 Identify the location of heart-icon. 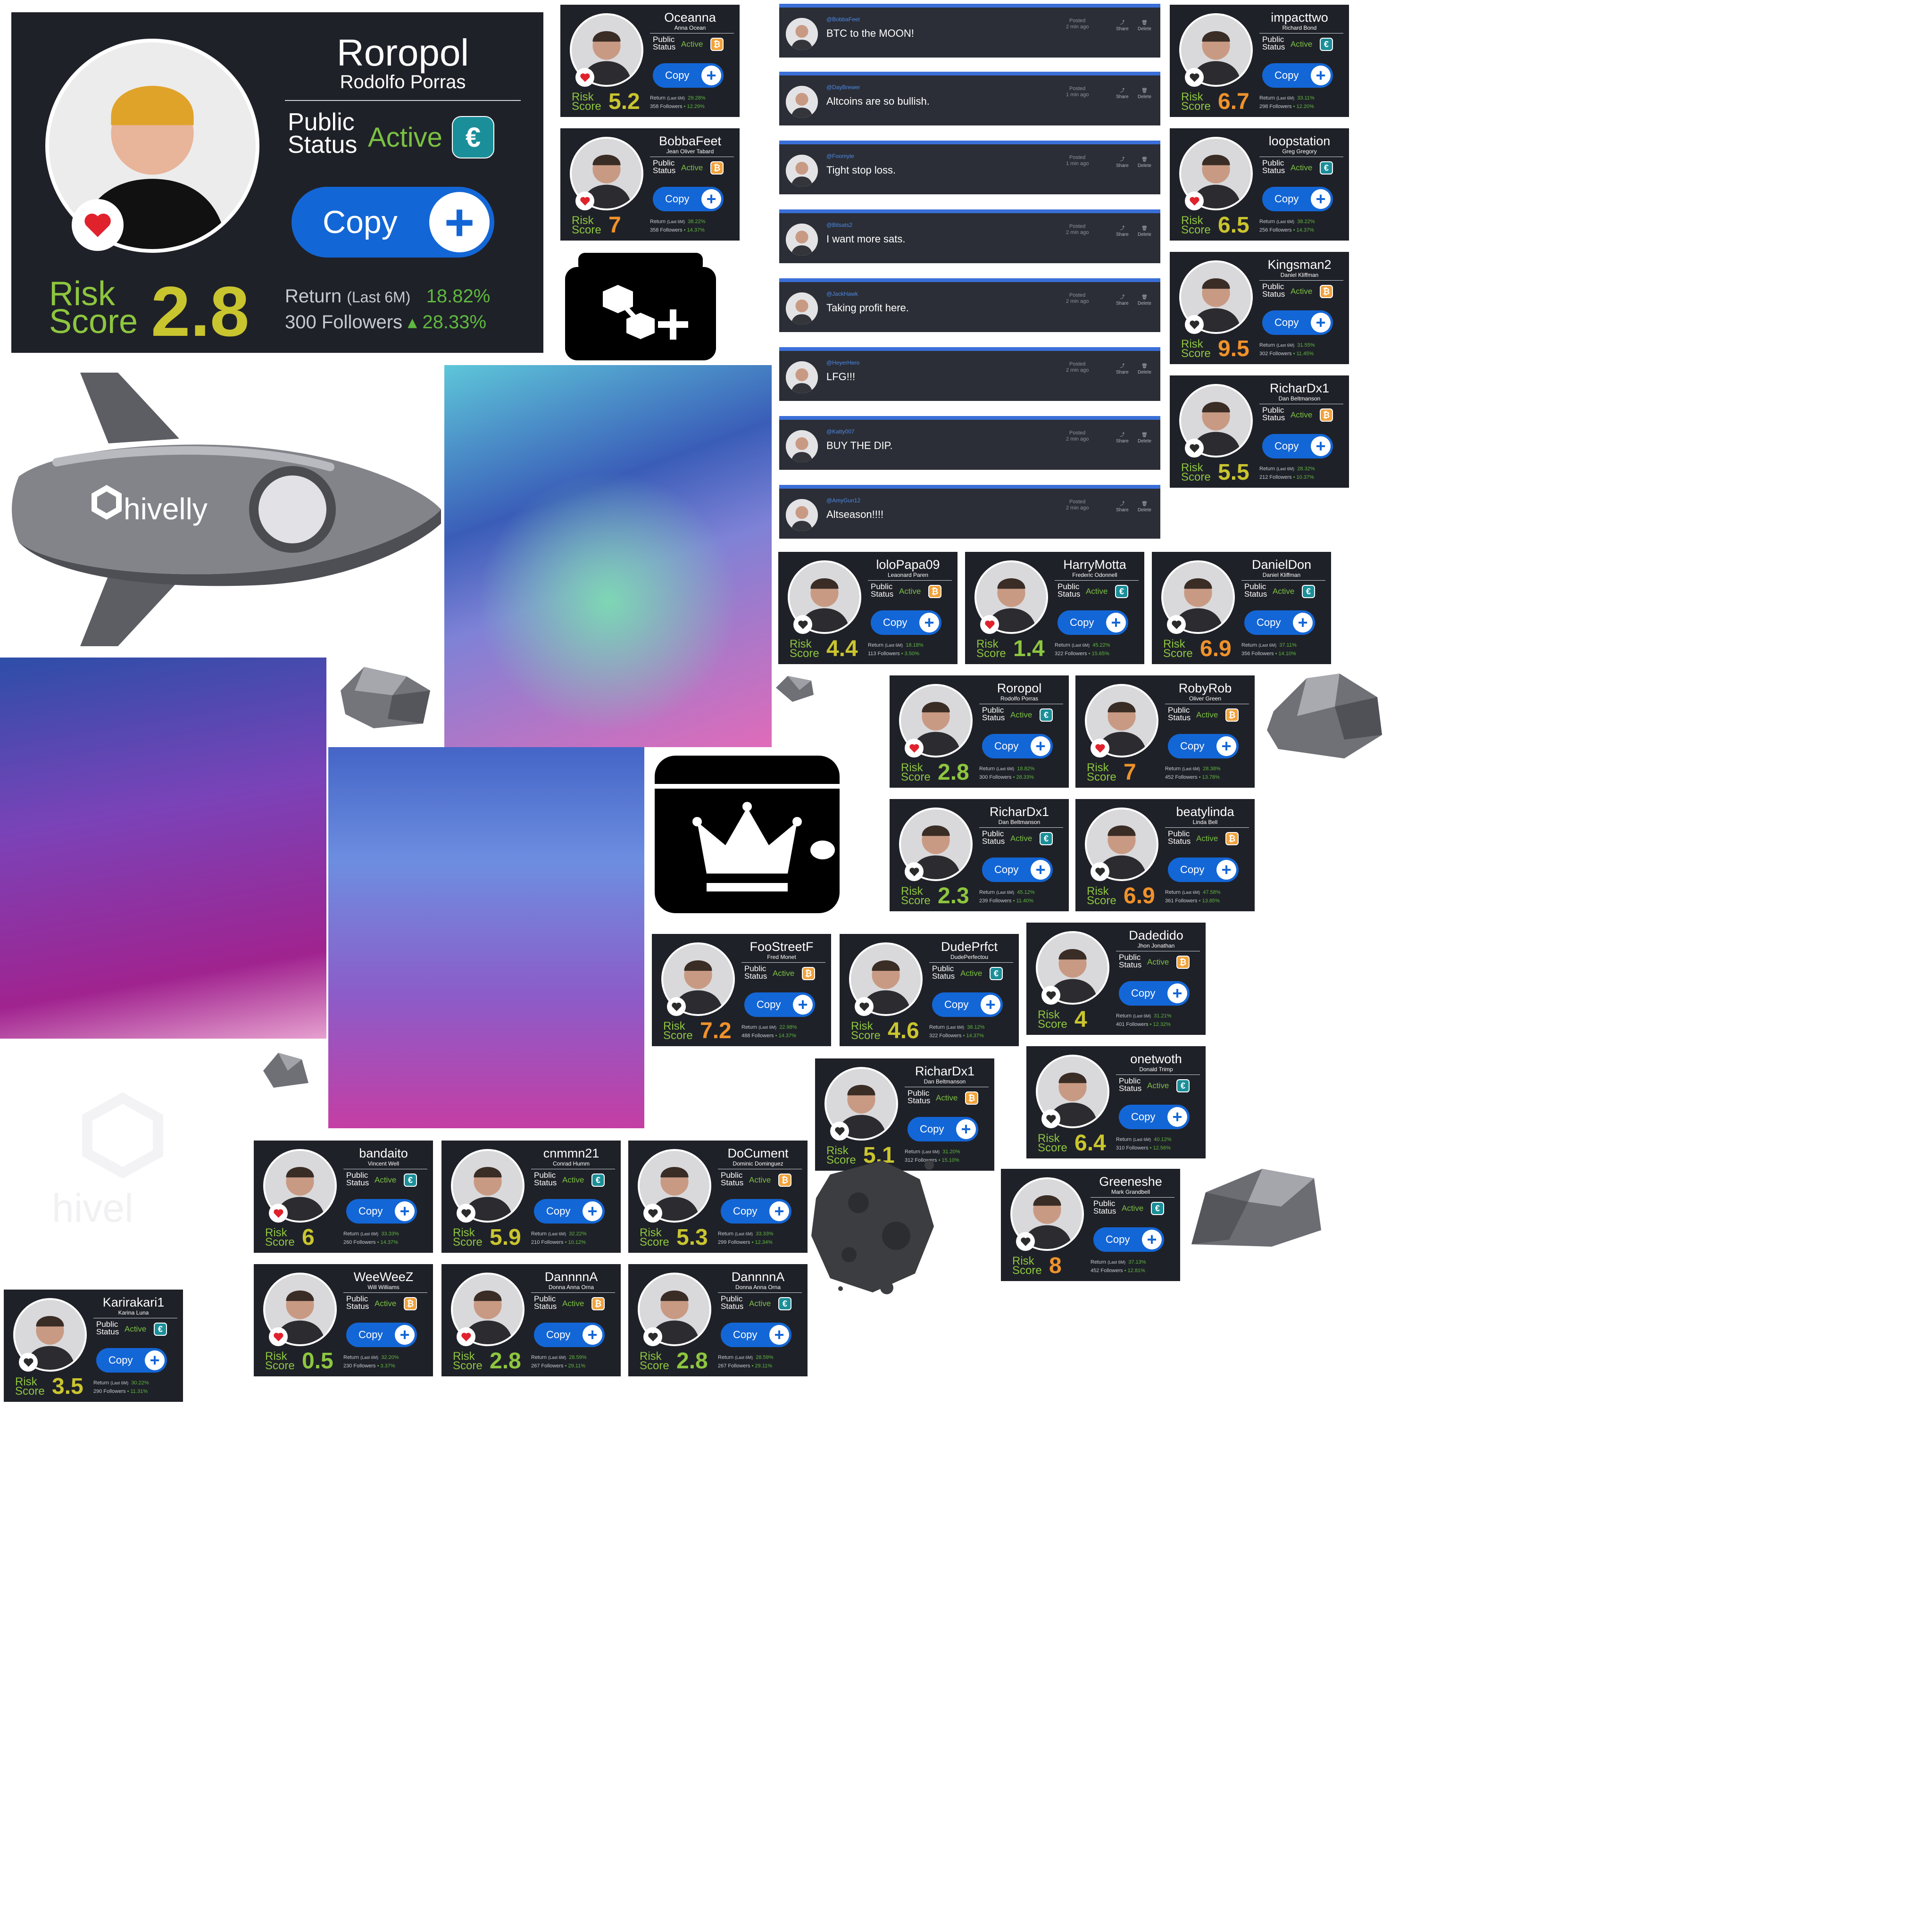
(1177, 625).